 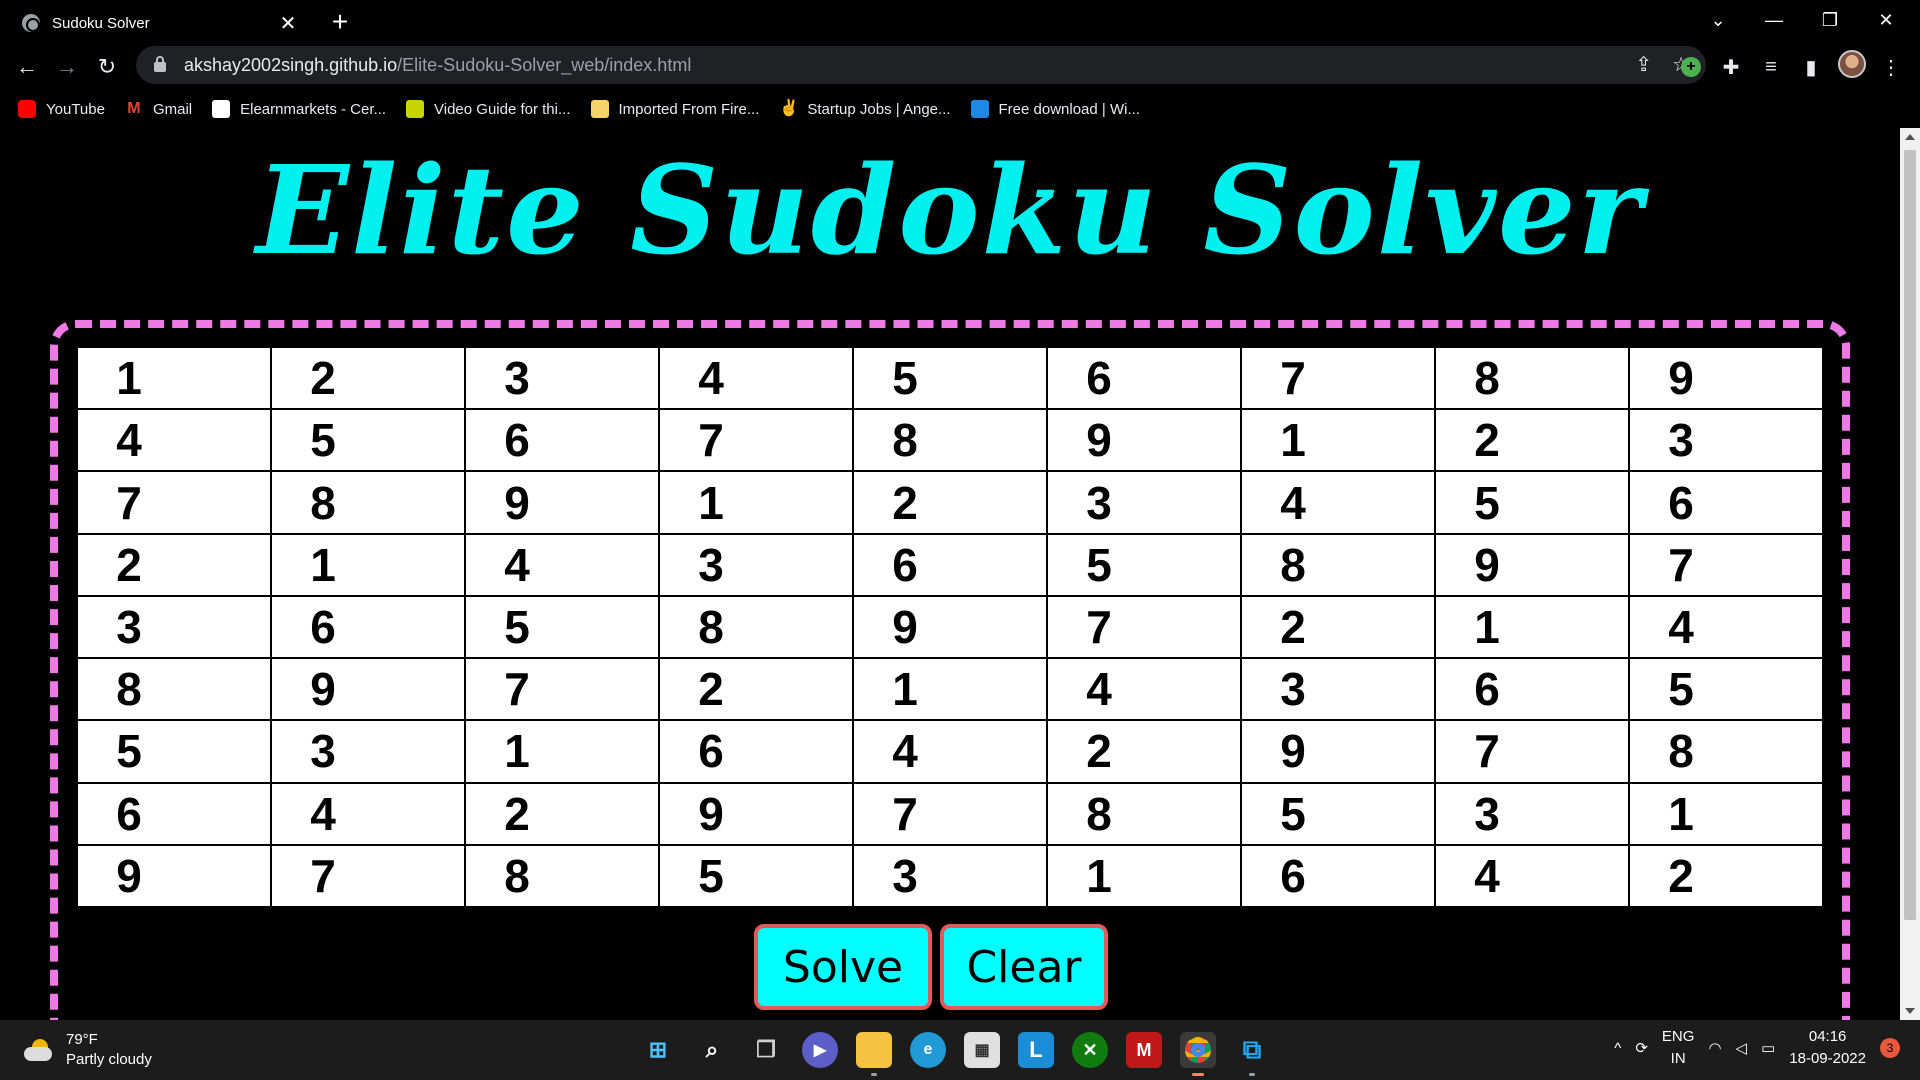 What do you see at coordinates (1678, 1048) in the screenshot?
I see `input-language: ENG IN` at bounding box center [1678, 1048].